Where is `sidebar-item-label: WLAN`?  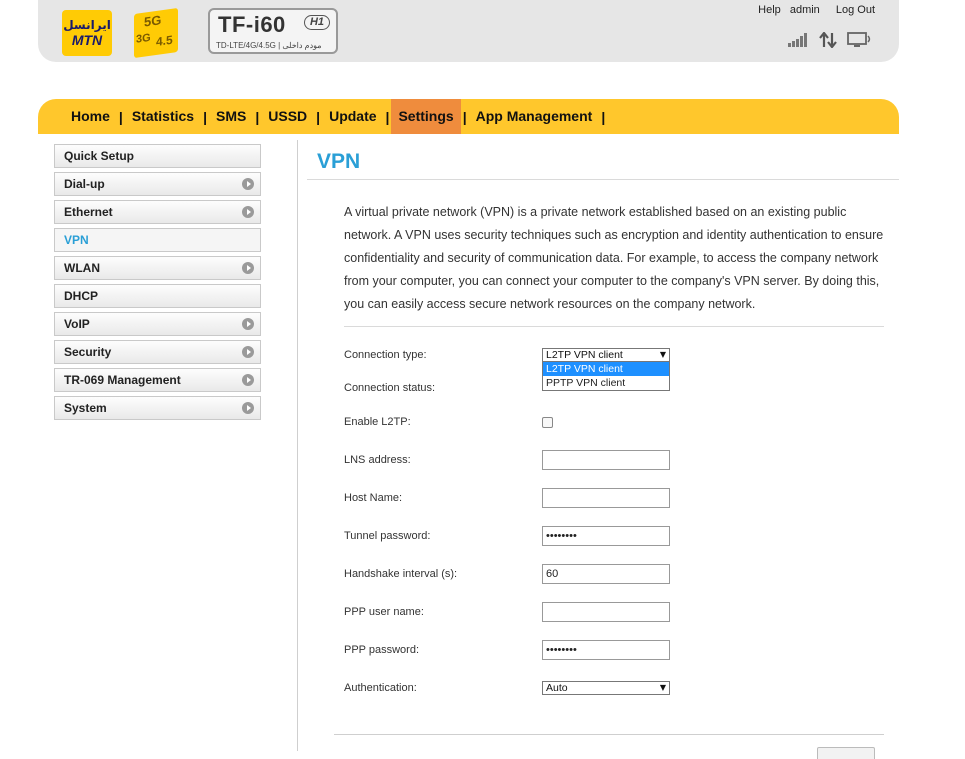 sidebar-item-label: WLAN is located at coordinates (82, 268).